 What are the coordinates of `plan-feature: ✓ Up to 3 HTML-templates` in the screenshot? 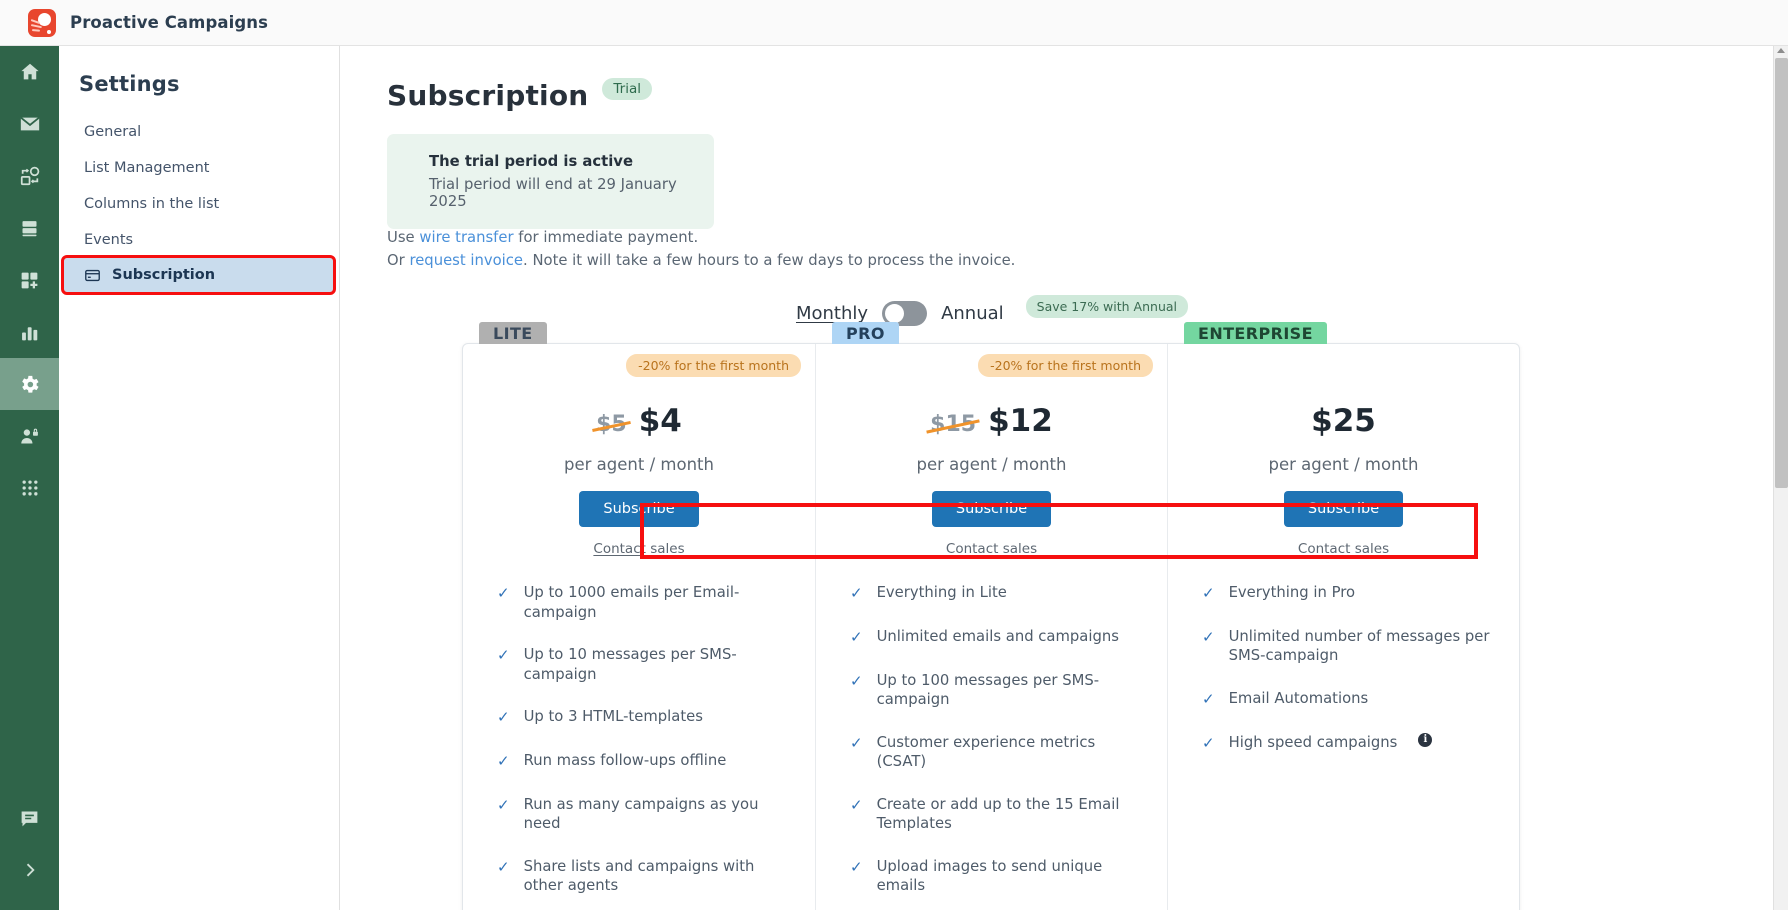 It's located at (643, 717).